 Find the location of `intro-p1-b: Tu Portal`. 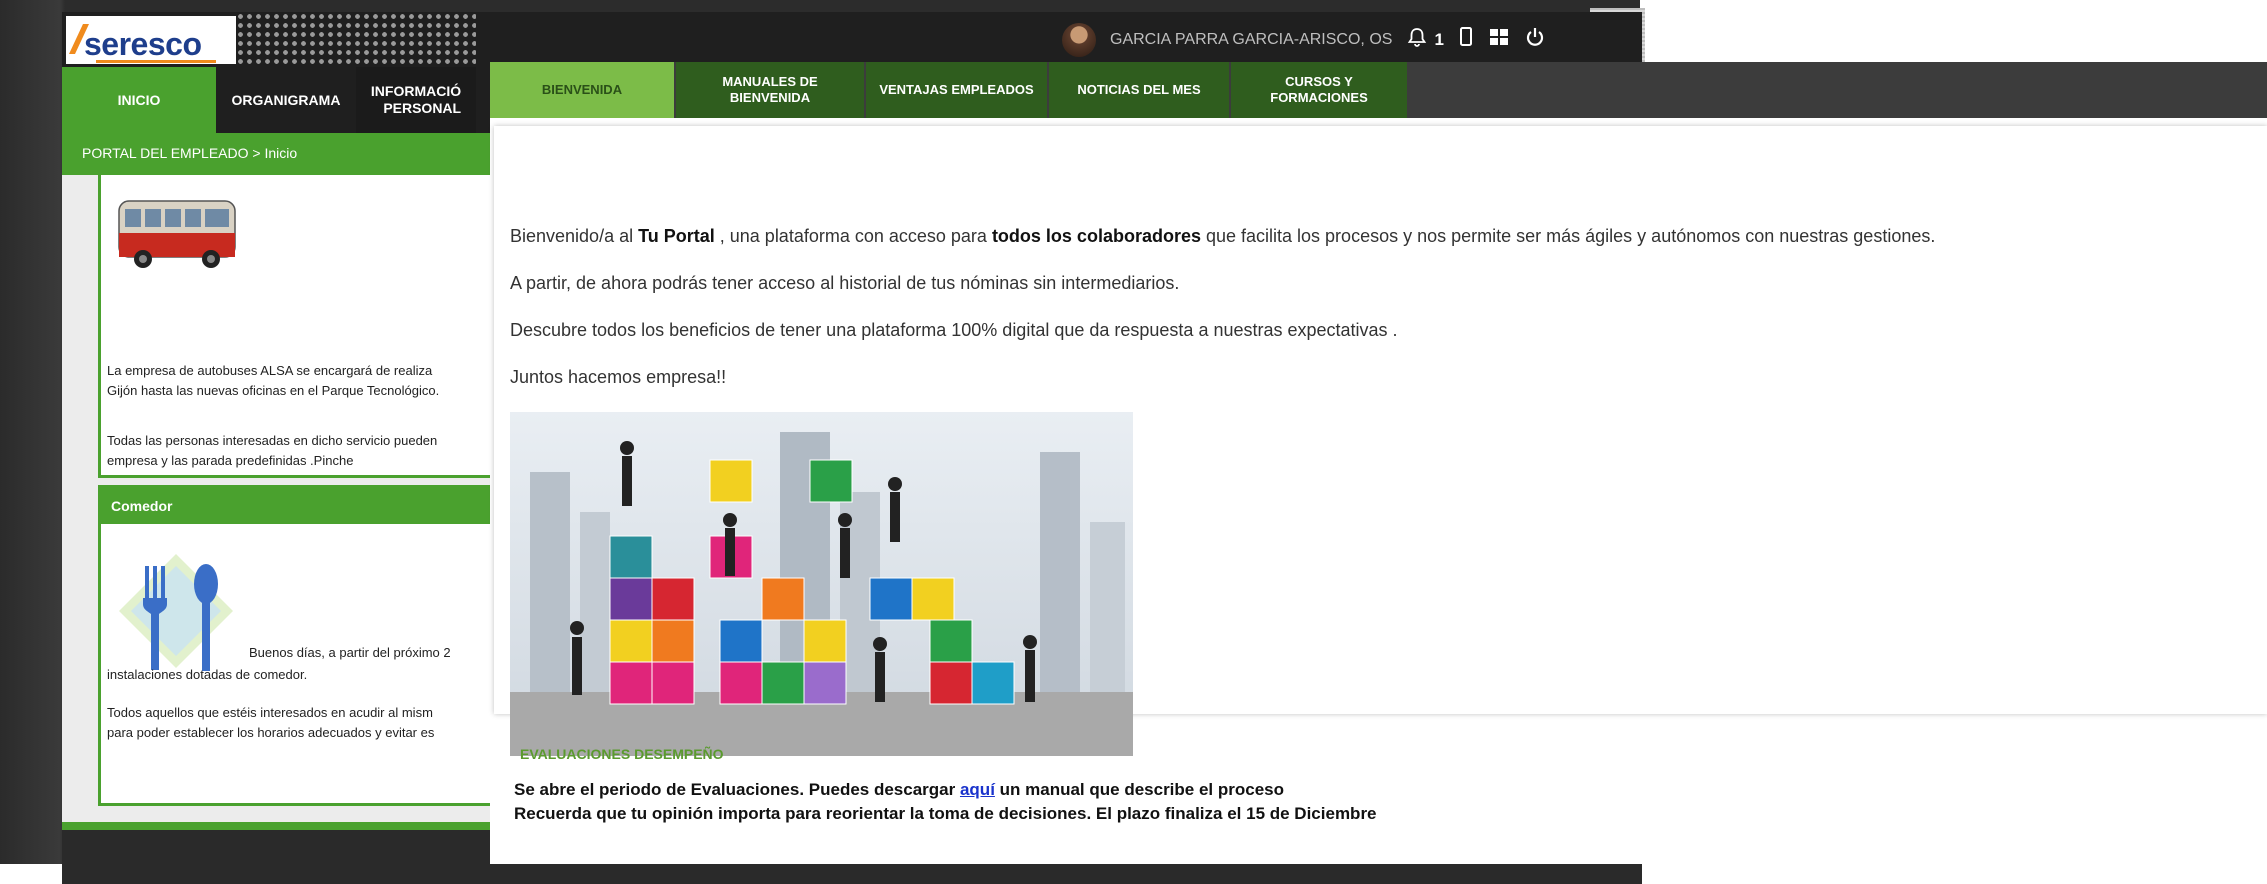

intro-p1-b: Tu Portal is located at coordinates (676, 236).